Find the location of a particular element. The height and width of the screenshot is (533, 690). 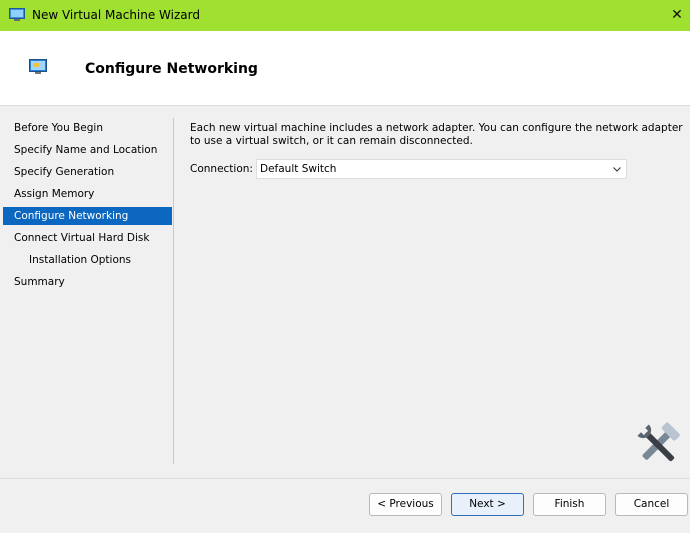

nav-step-configure-networking: Configure Networking is located at coordinates (87, 216).